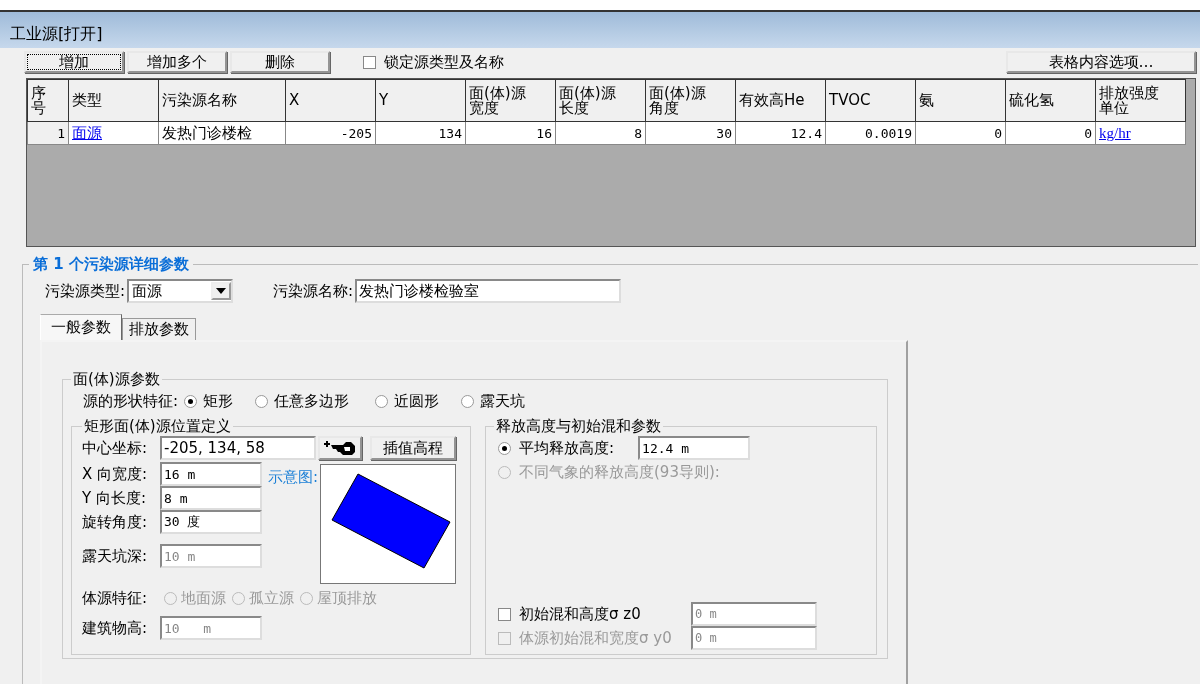 The height and width of the screenshot is (684, 1200). Describe the element at coordinates (85, 291) in the screenshot. I see `field-label: 污染源类型:` at that location.